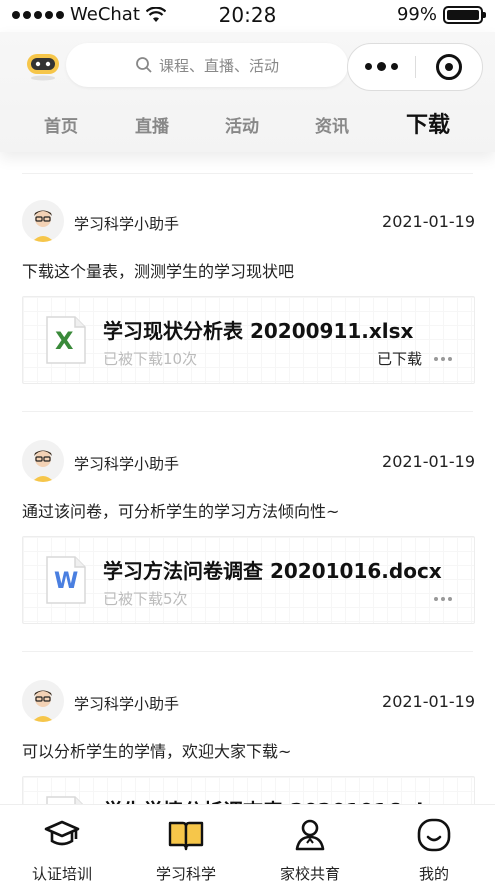 This screenshot has width=495, height=882. What do you see at coordinates (310, 835) in the screenshot?
I see `person-icon` at bounding box center [310, 835].